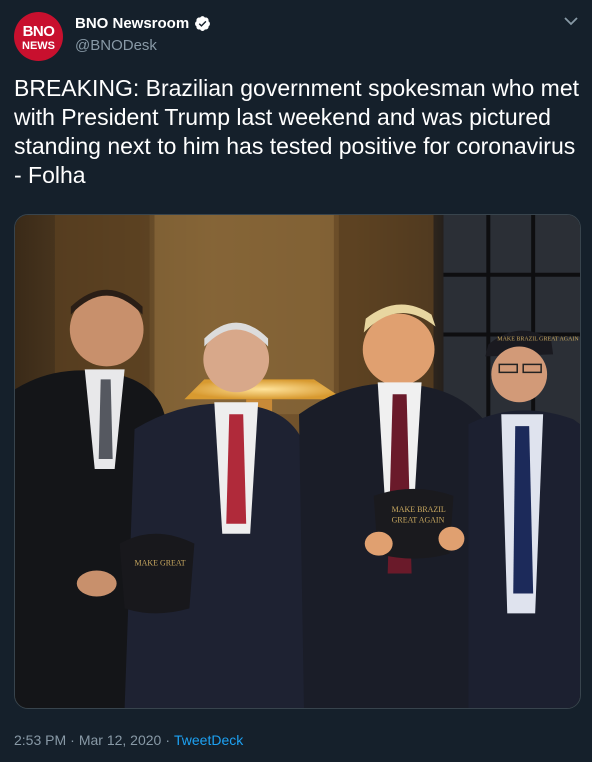  I want to click on tweet-date: Mar 12, 2020, so click(120, 740).